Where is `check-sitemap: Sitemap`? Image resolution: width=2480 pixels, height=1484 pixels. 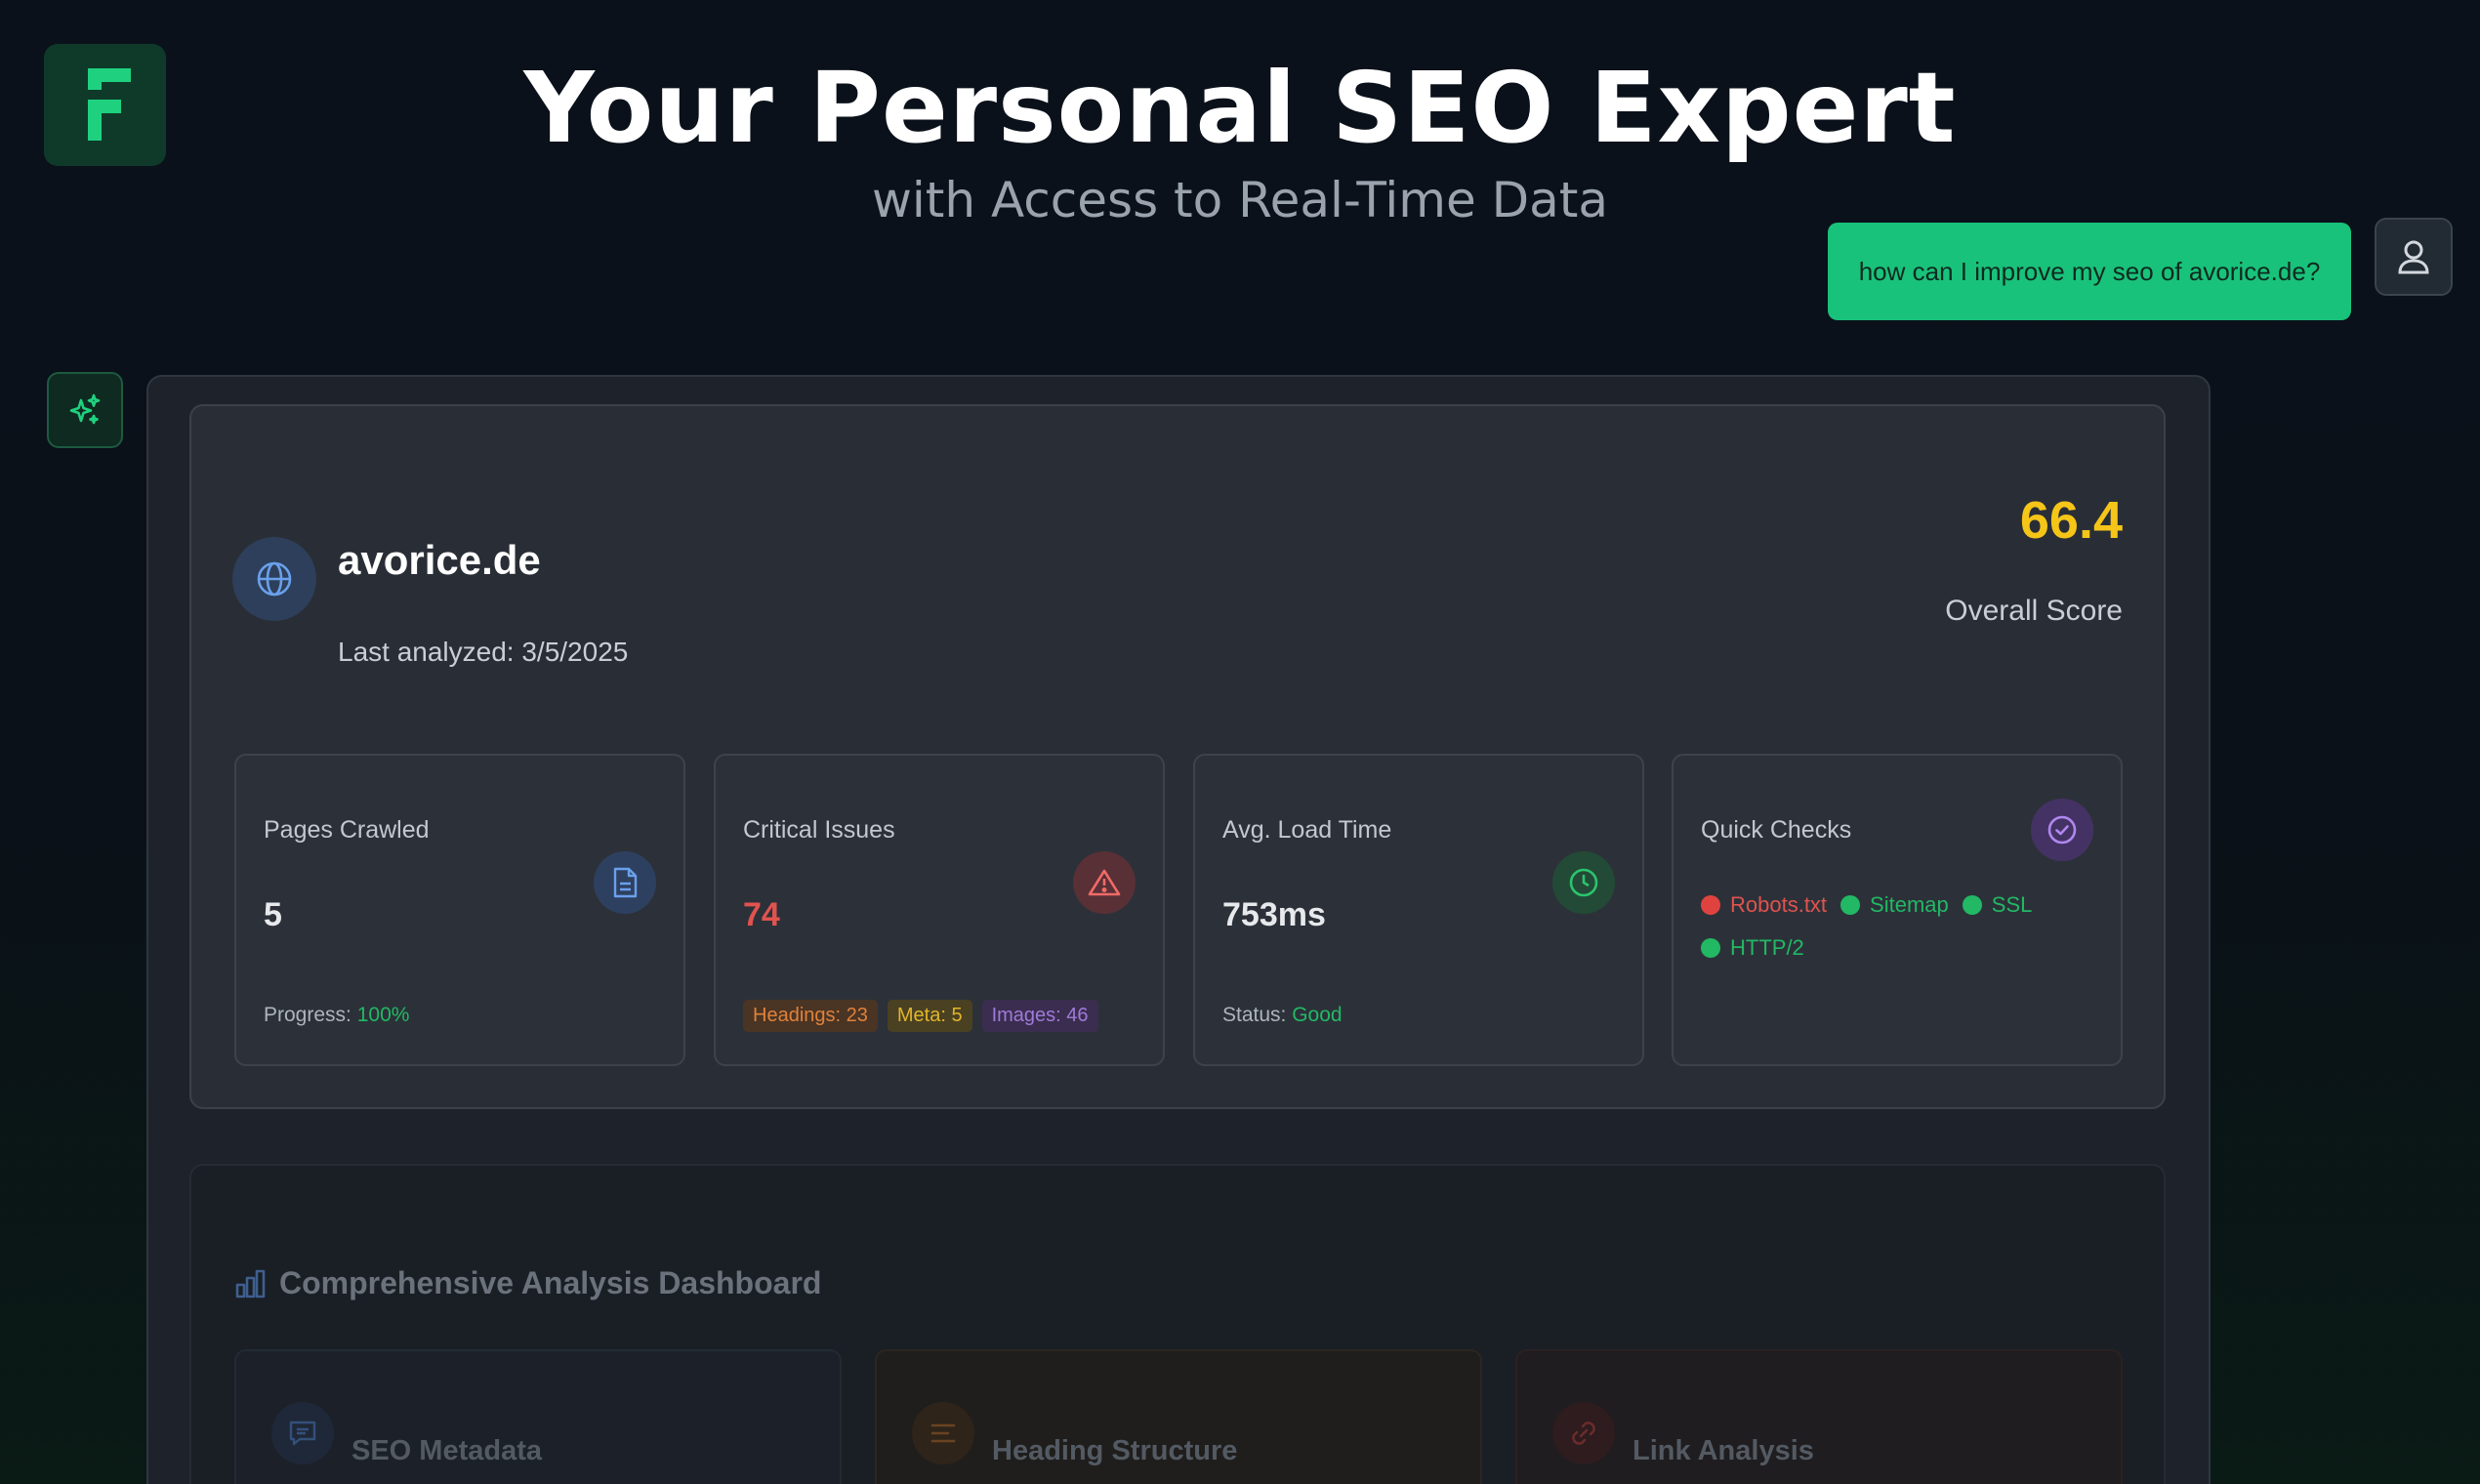
check-sitemap: Sitemap is located at coordinates (1895, 905).